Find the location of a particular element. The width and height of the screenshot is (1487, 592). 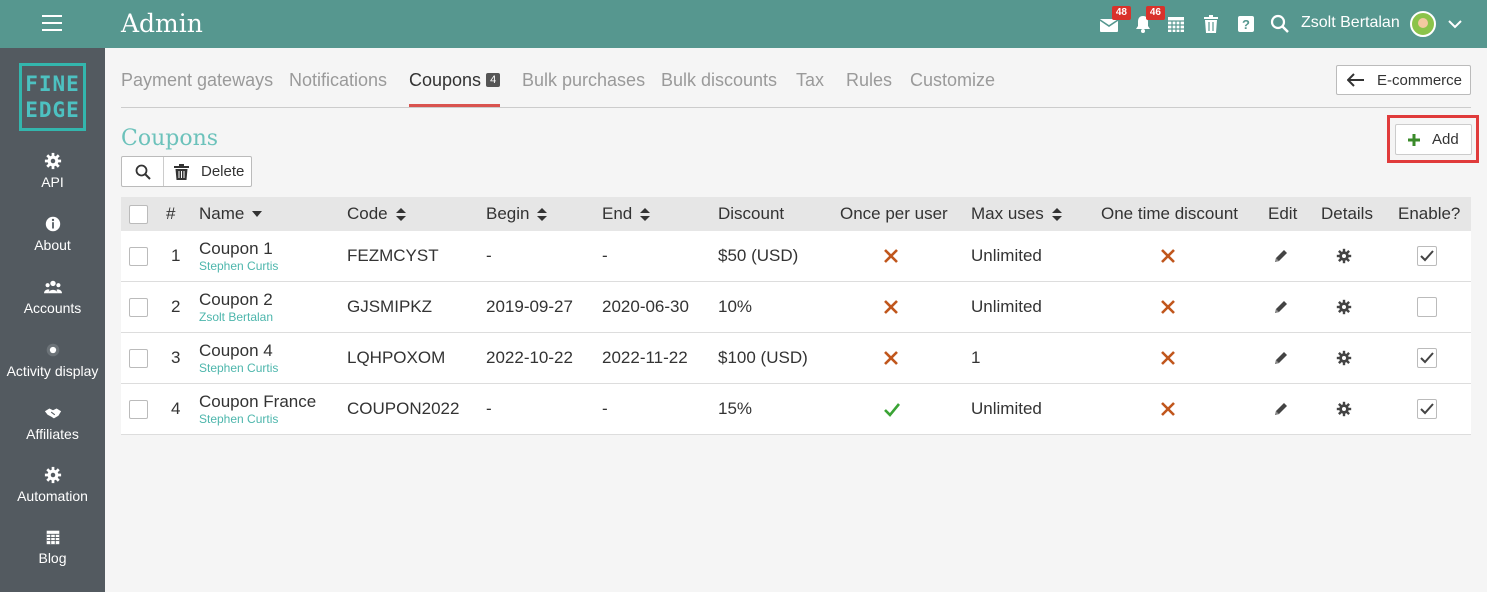

logo: FINE EDGE is located at coordinates (52, 97).